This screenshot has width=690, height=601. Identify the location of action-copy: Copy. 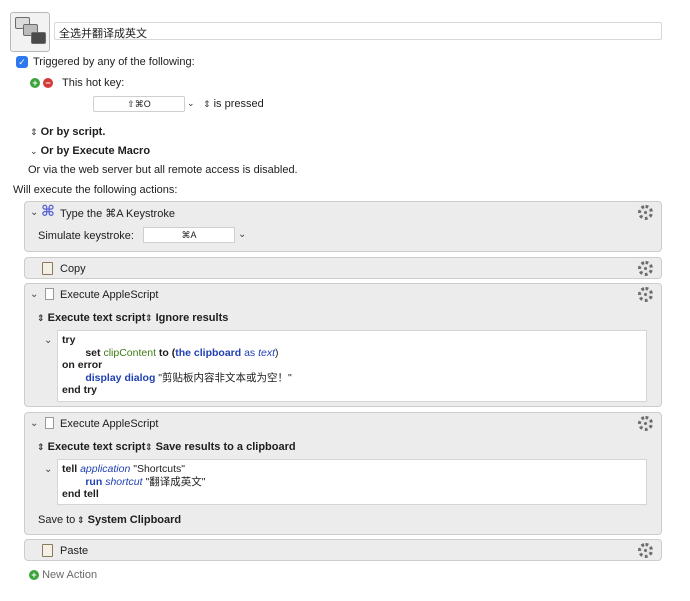
(343, 268).